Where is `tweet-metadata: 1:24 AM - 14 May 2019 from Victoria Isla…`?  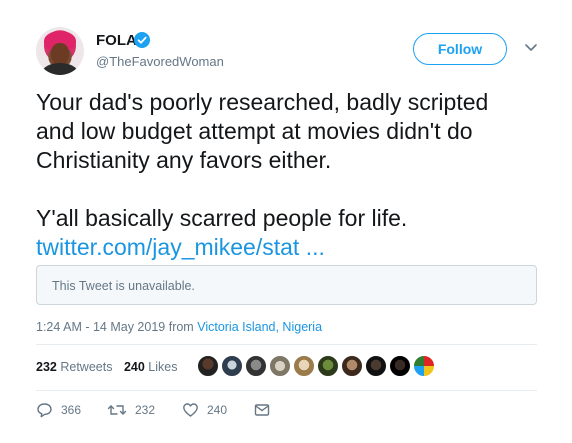
tweet-metadata: 1:24 AM - 14 May 2019 from Victoria Isla… is located at coordinates (179, 327).